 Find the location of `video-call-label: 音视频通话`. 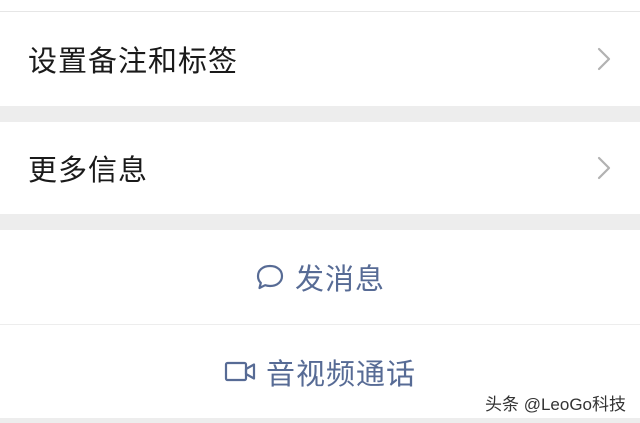

video-call-label: 音视频通话 is located at coordinates (340, 373).